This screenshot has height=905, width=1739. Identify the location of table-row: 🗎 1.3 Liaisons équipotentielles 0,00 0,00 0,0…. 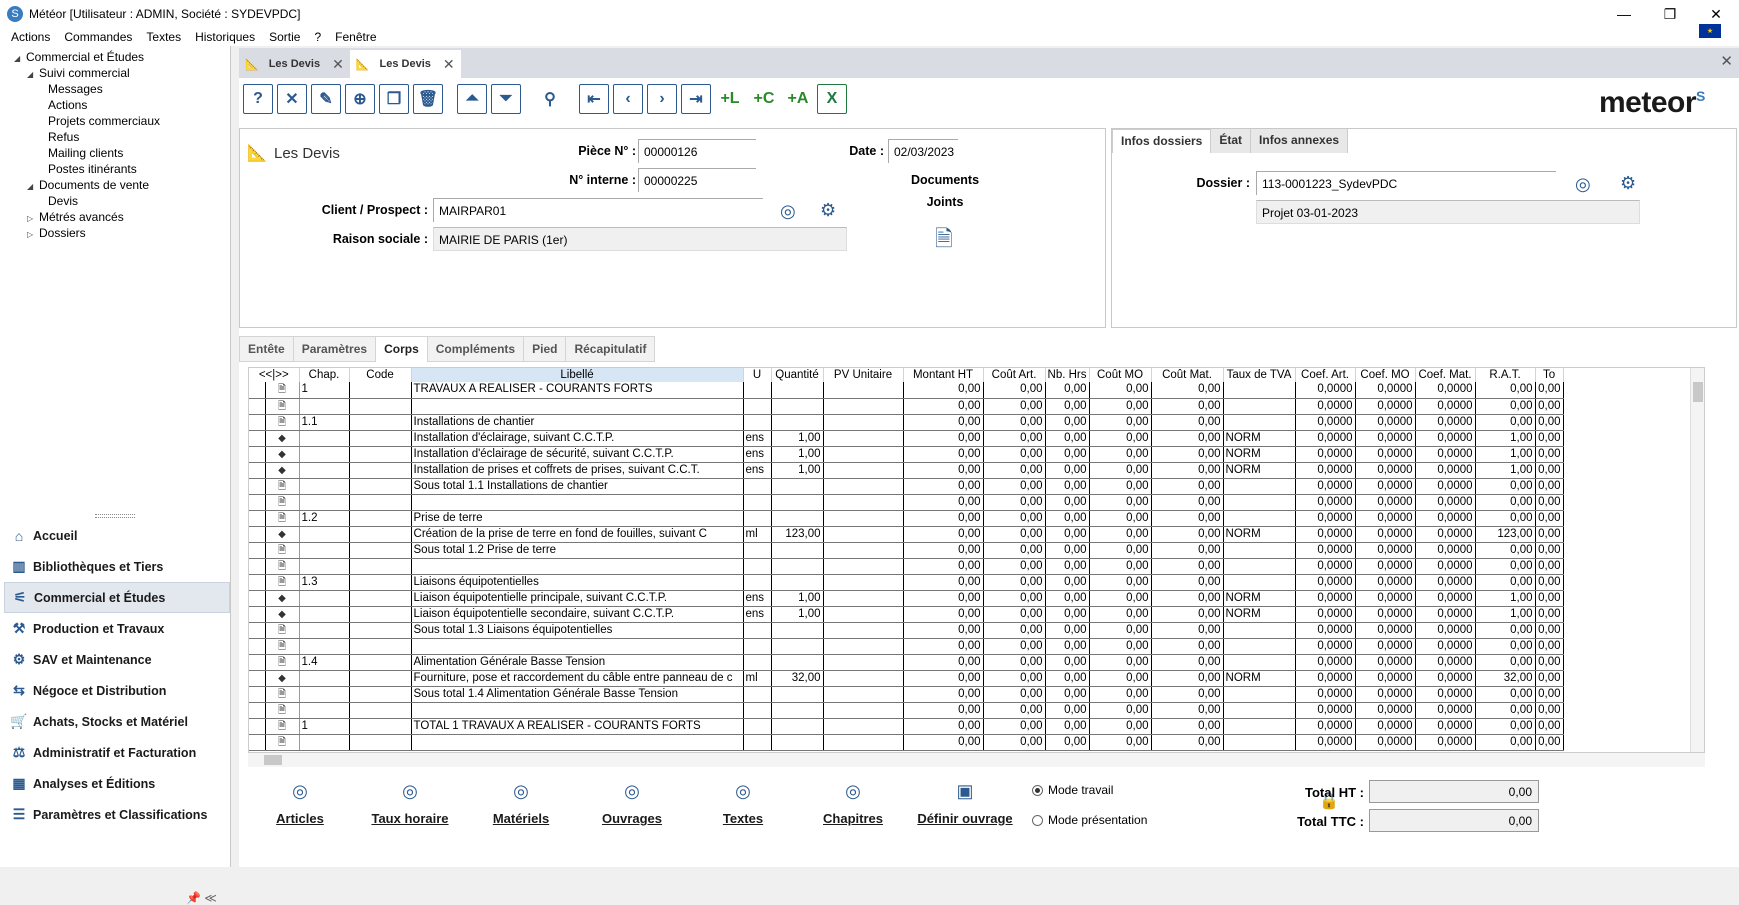
(906, 582).